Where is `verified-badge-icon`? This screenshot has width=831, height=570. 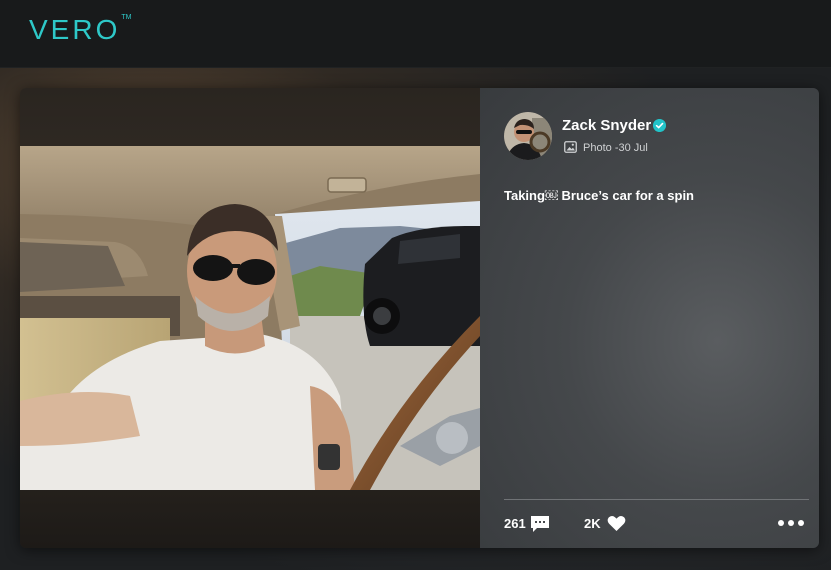
verified-badge-icon is located at coordinates (659, 125).